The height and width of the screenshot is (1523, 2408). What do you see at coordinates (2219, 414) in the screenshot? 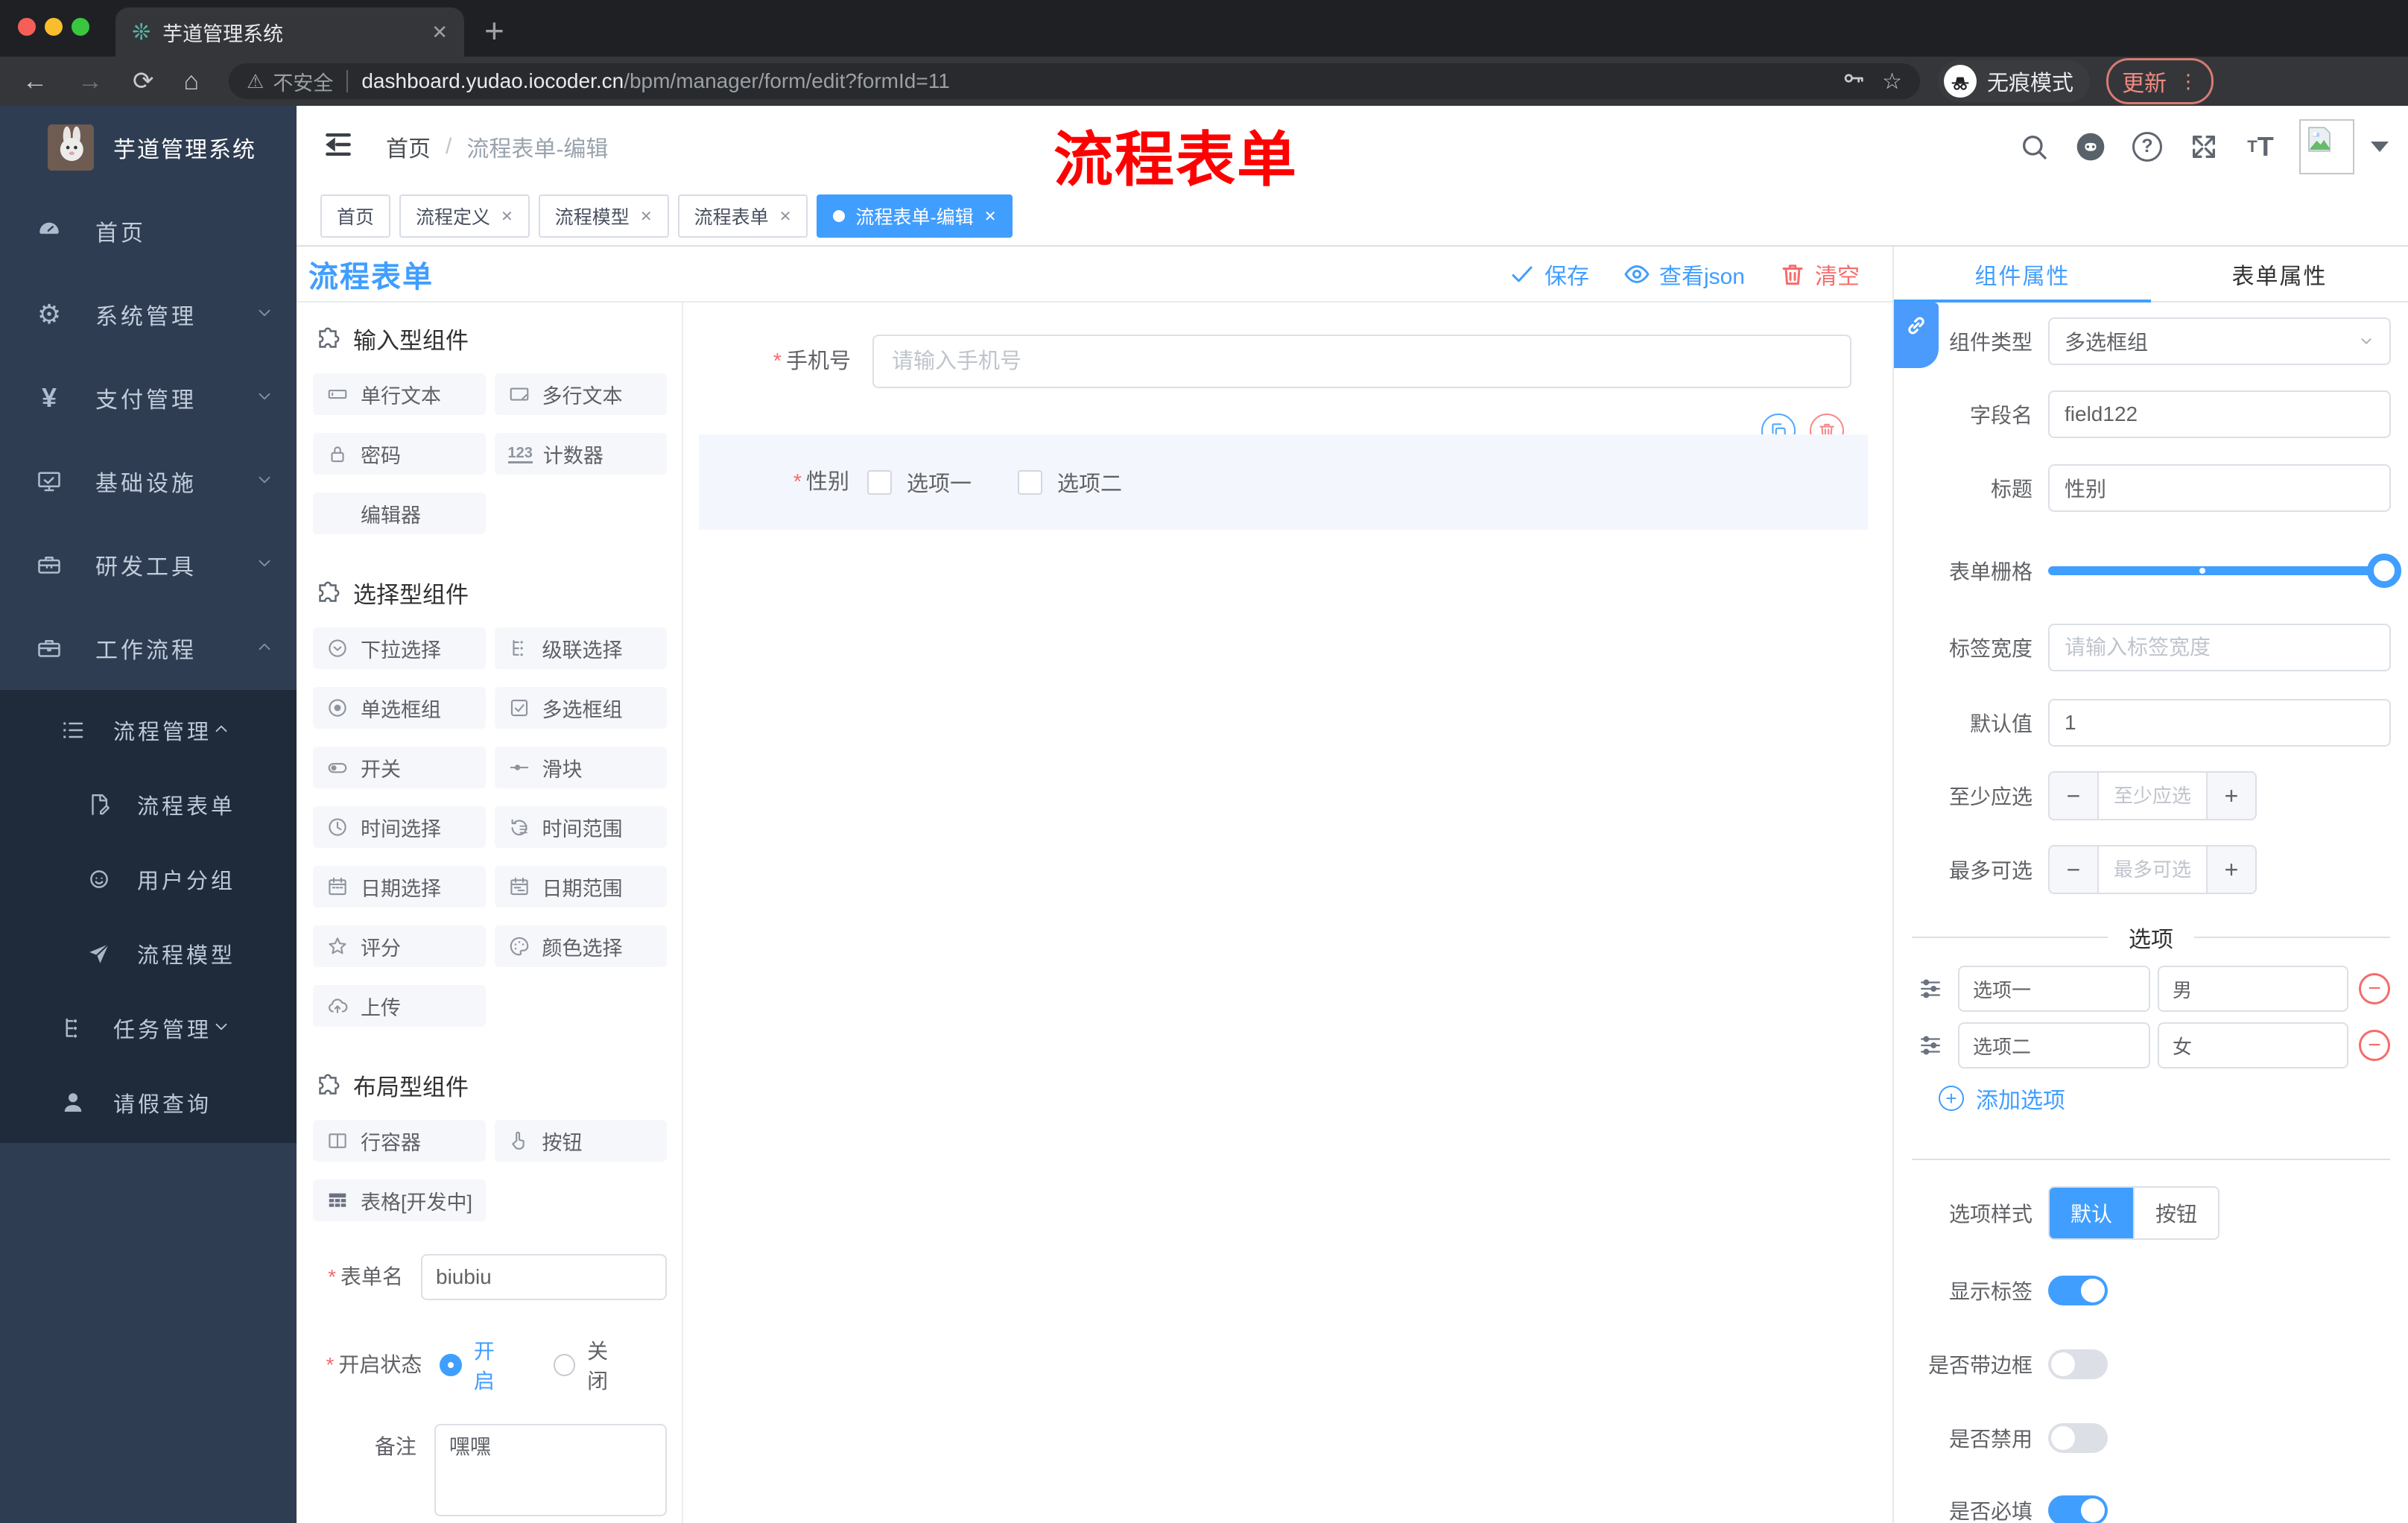
I see `field-name-input` at bounding box center [2219, 414].